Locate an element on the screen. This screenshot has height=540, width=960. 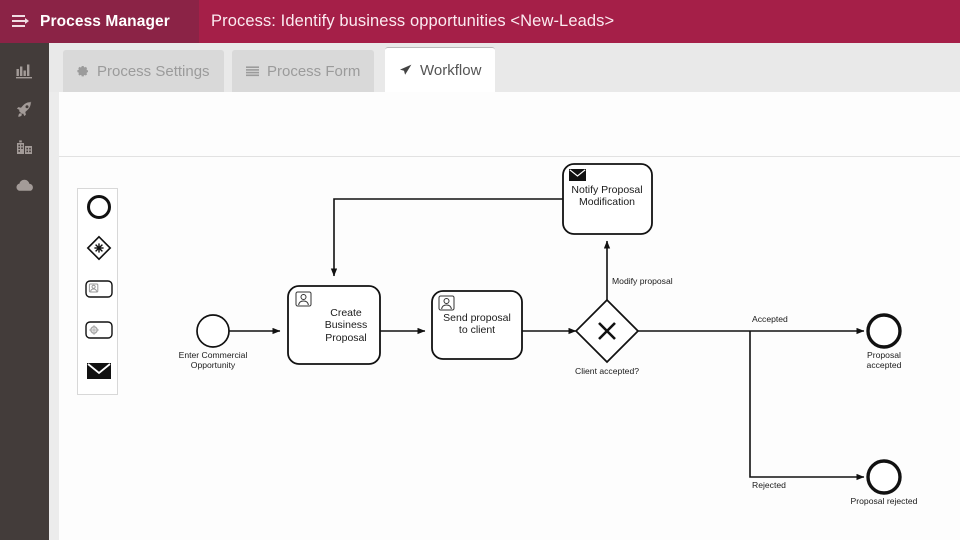
palette-start-event is located at coordinates (98, 209).